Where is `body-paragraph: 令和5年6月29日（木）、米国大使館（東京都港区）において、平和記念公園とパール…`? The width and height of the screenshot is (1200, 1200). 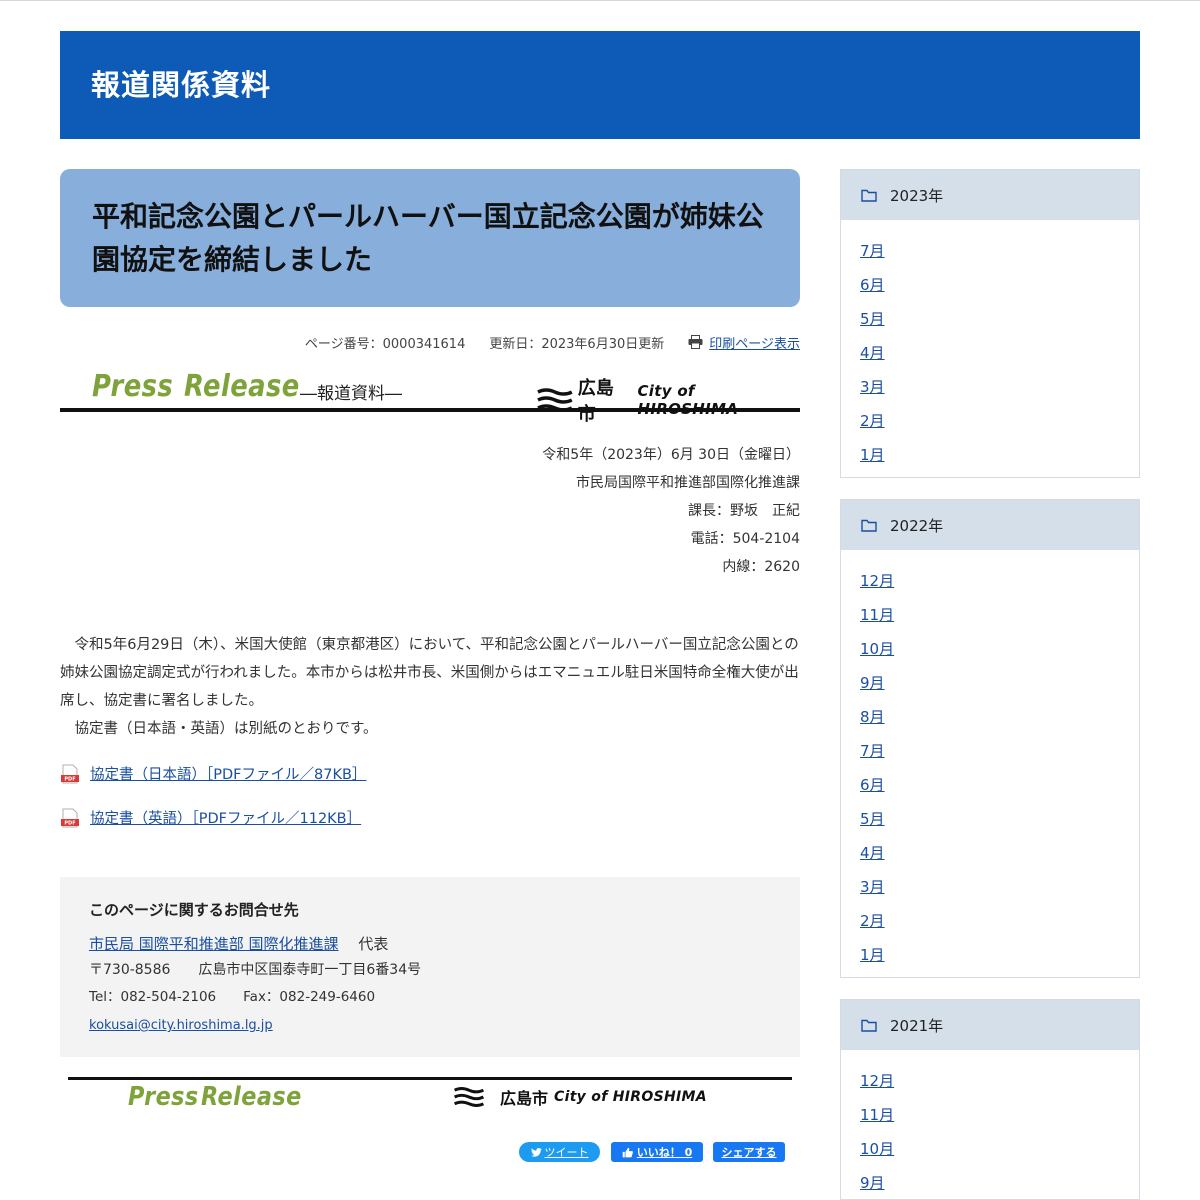
body-paragraph: 令和5年6月29日（木）、米国大使館（東京都港区）において、平和記念公園とパール… is located at coordinates (429, 673).